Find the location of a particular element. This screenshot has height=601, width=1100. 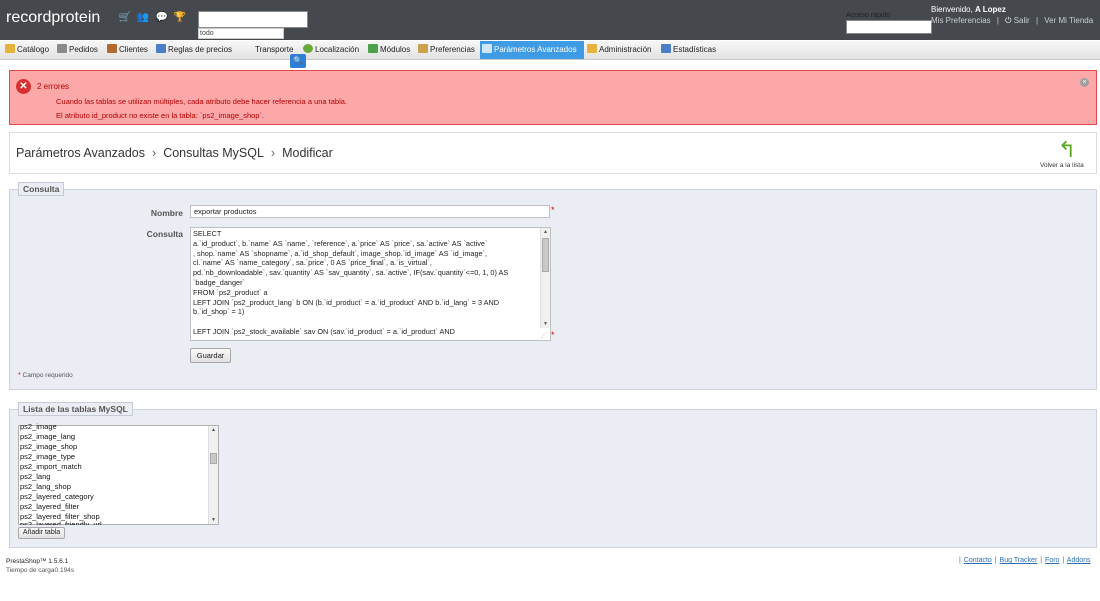

quick-access-label: Acceso rápido is located at coordinates (868, 15).